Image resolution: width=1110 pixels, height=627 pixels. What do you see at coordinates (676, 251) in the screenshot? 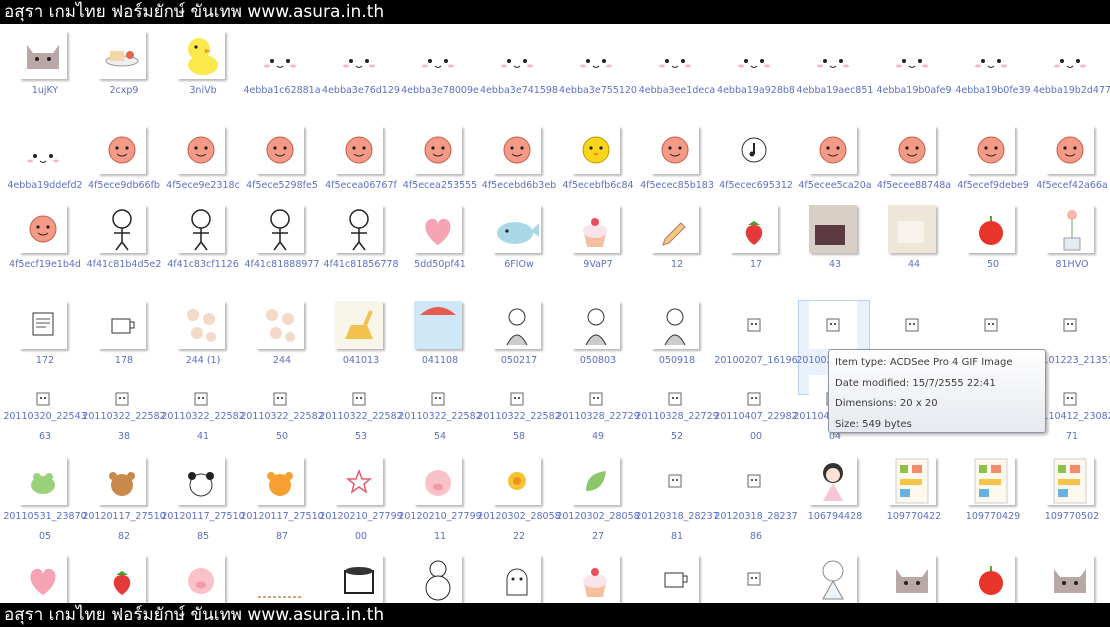
I see `file-tile: 12` at bounding box center [676, 251].